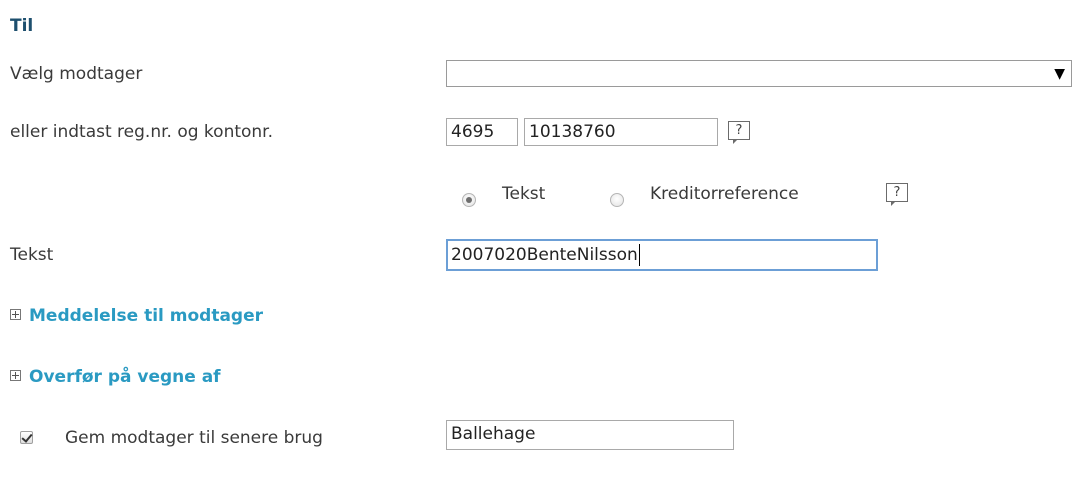  What do you see at coordinates (759, 73) in the screenshot?
I see `recipient-select: ▼` at bounding box center [759, 73].